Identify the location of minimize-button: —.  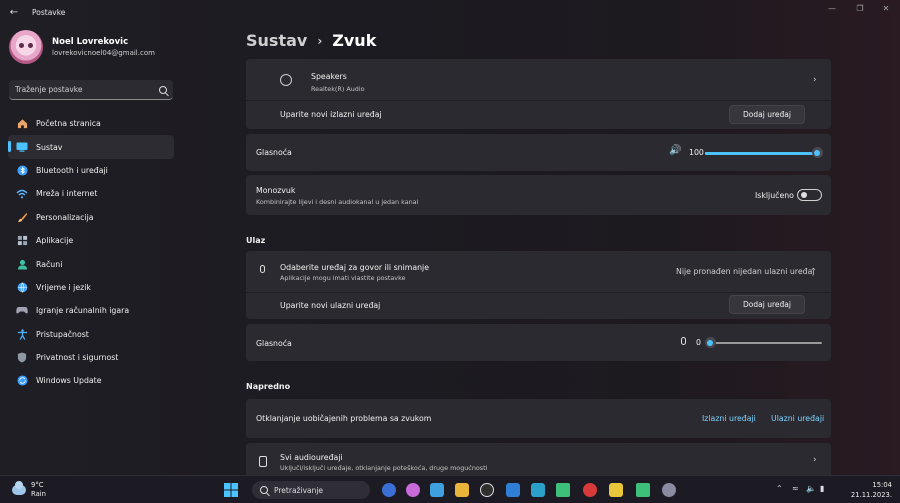
(832, 8).